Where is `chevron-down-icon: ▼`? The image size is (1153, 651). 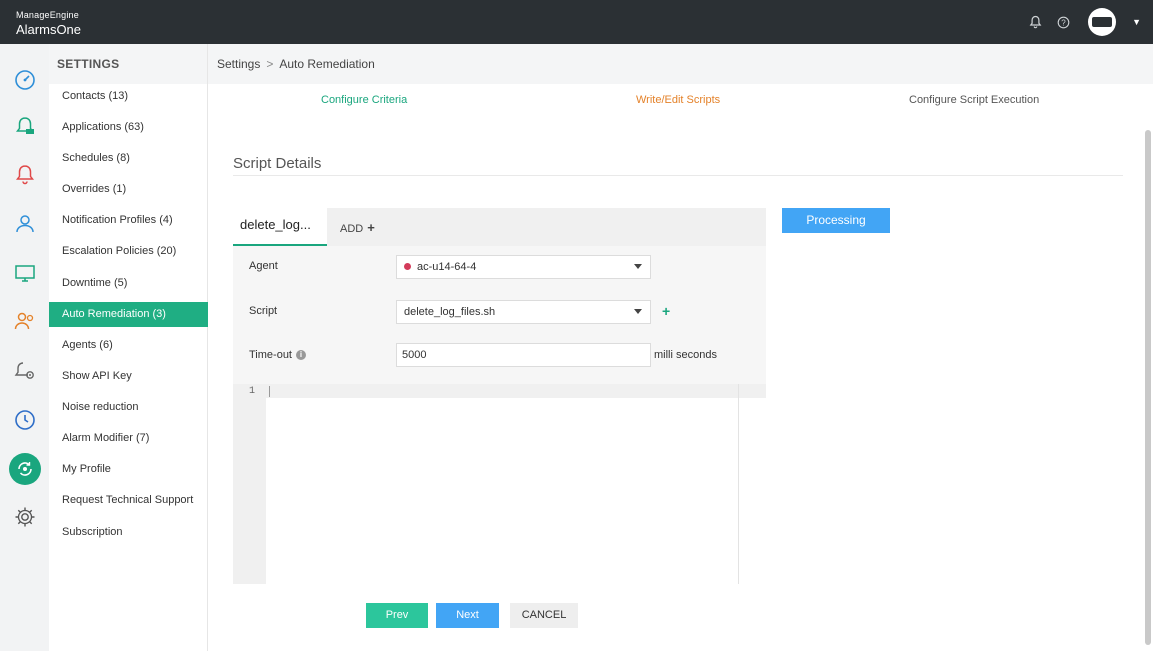
chevron-down-icon: ▼ is located at coordinates (1136, 22).